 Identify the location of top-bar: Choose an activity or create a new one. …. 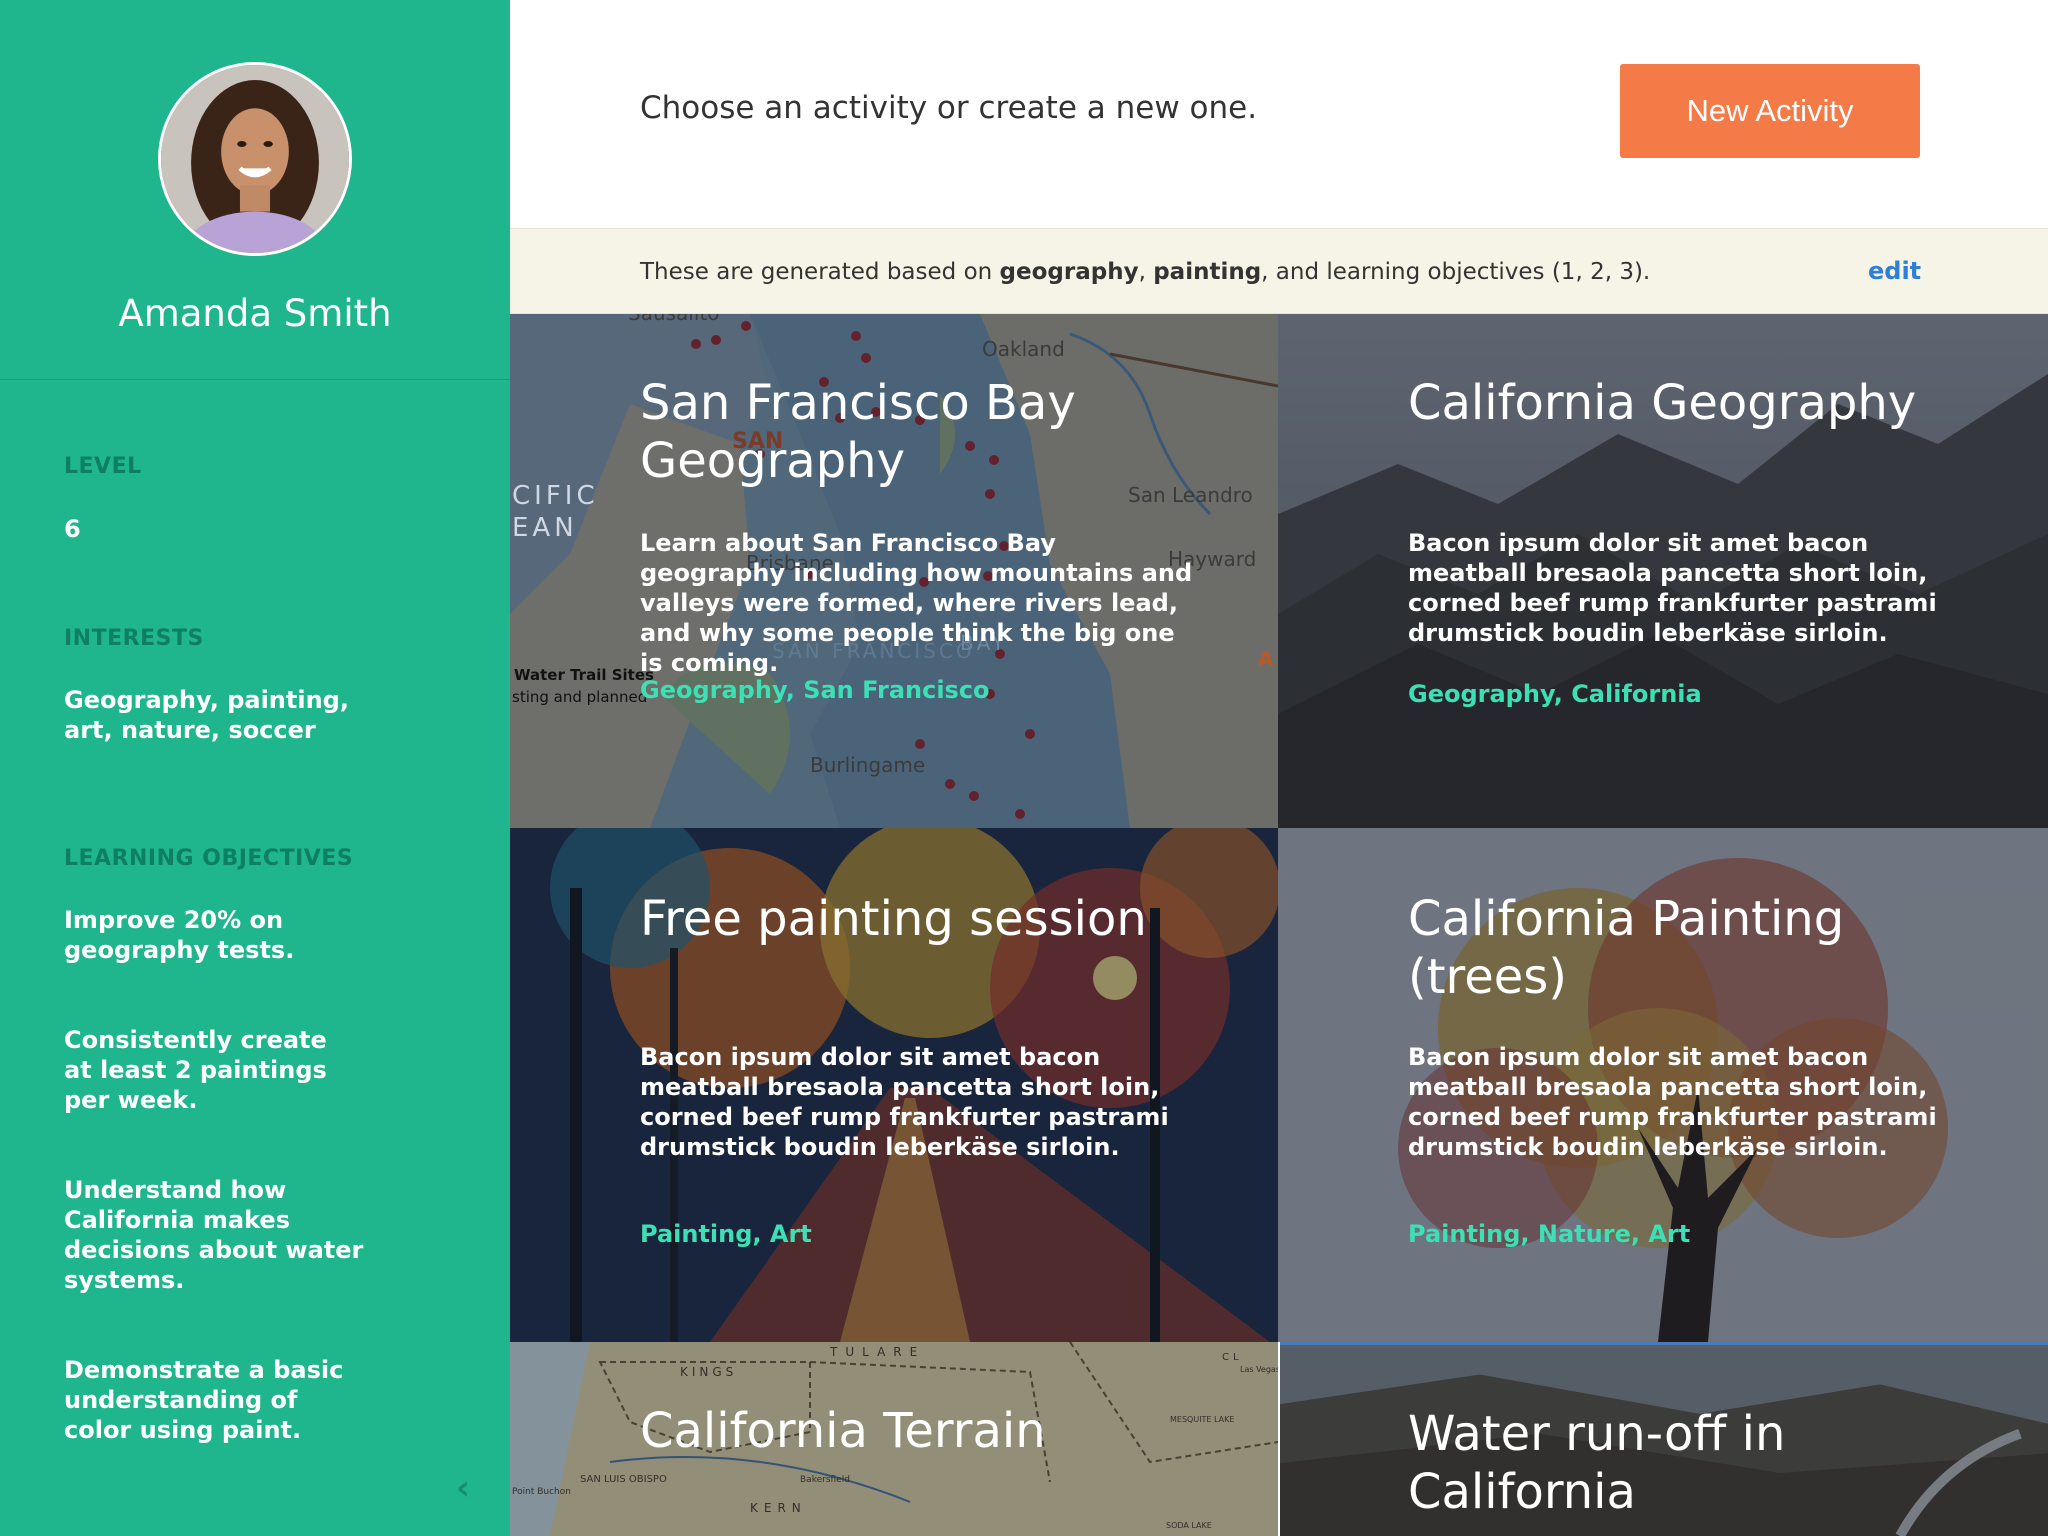
(1279, 114).